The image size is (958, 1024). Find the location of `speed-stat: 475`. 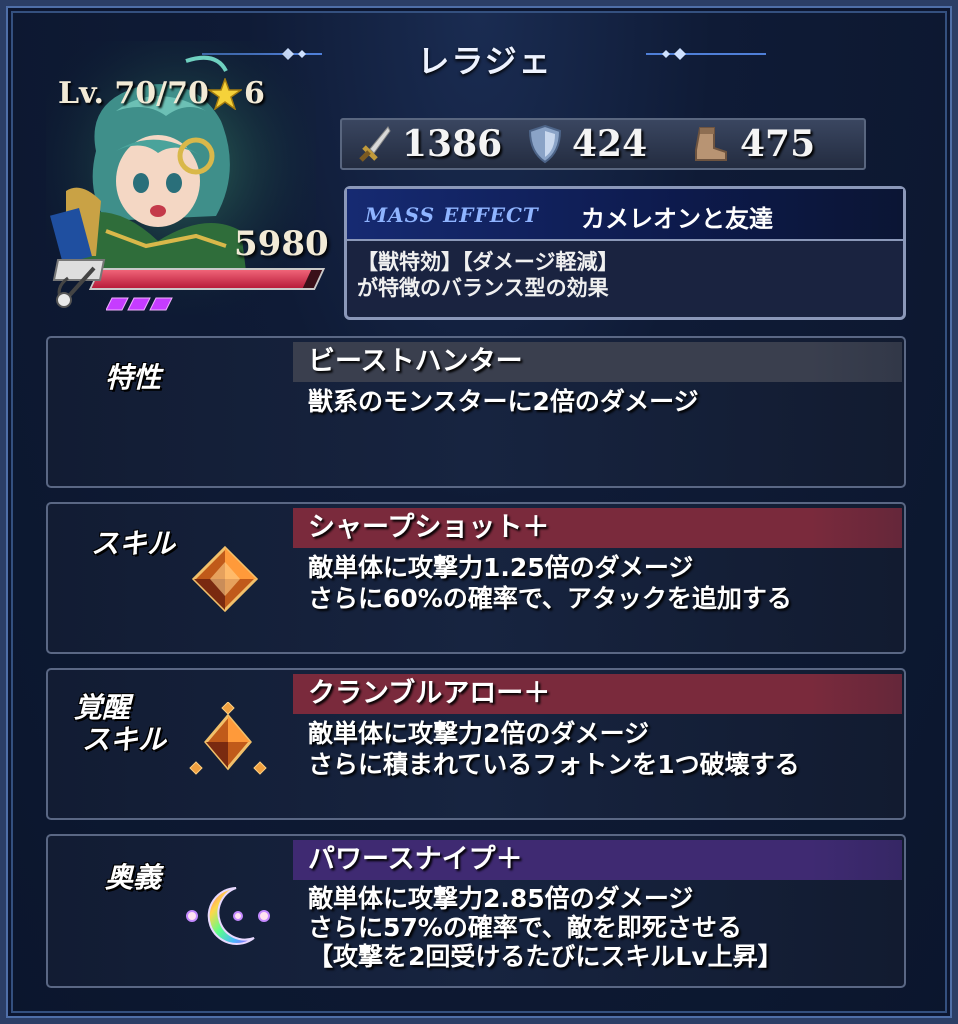

speed-stat: 475 is located at coordinates (752, 144).